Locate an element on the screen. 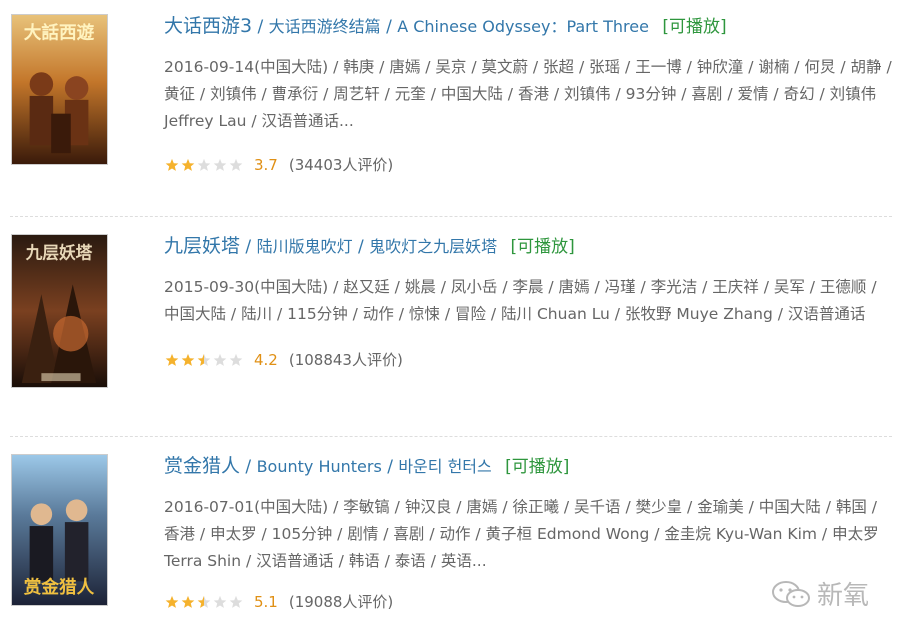 The width and height of the screenshot is (901, 637). rating-score: 5.1 is located at coordinates (266, 602).